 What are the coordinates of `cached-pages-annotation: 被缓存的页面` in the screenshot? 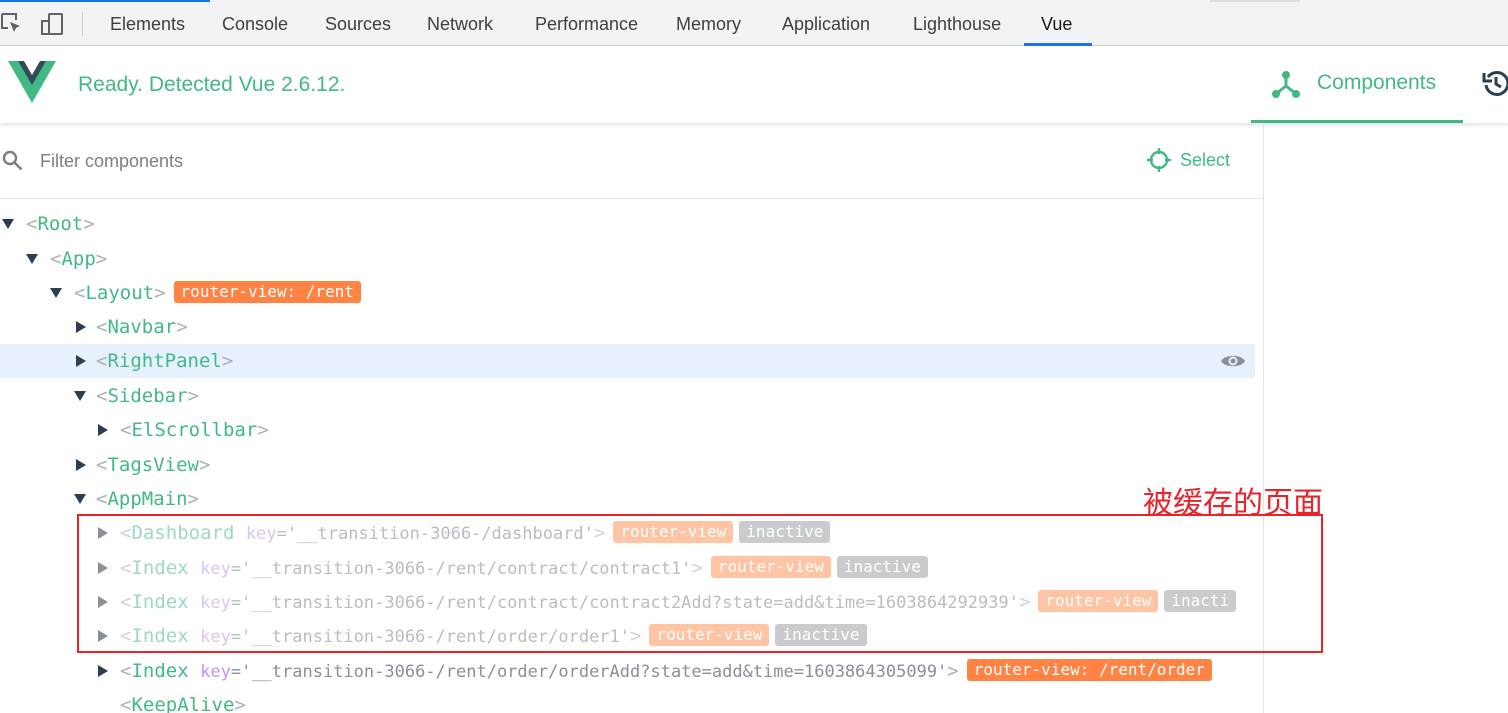 It's located at (1233, 503).